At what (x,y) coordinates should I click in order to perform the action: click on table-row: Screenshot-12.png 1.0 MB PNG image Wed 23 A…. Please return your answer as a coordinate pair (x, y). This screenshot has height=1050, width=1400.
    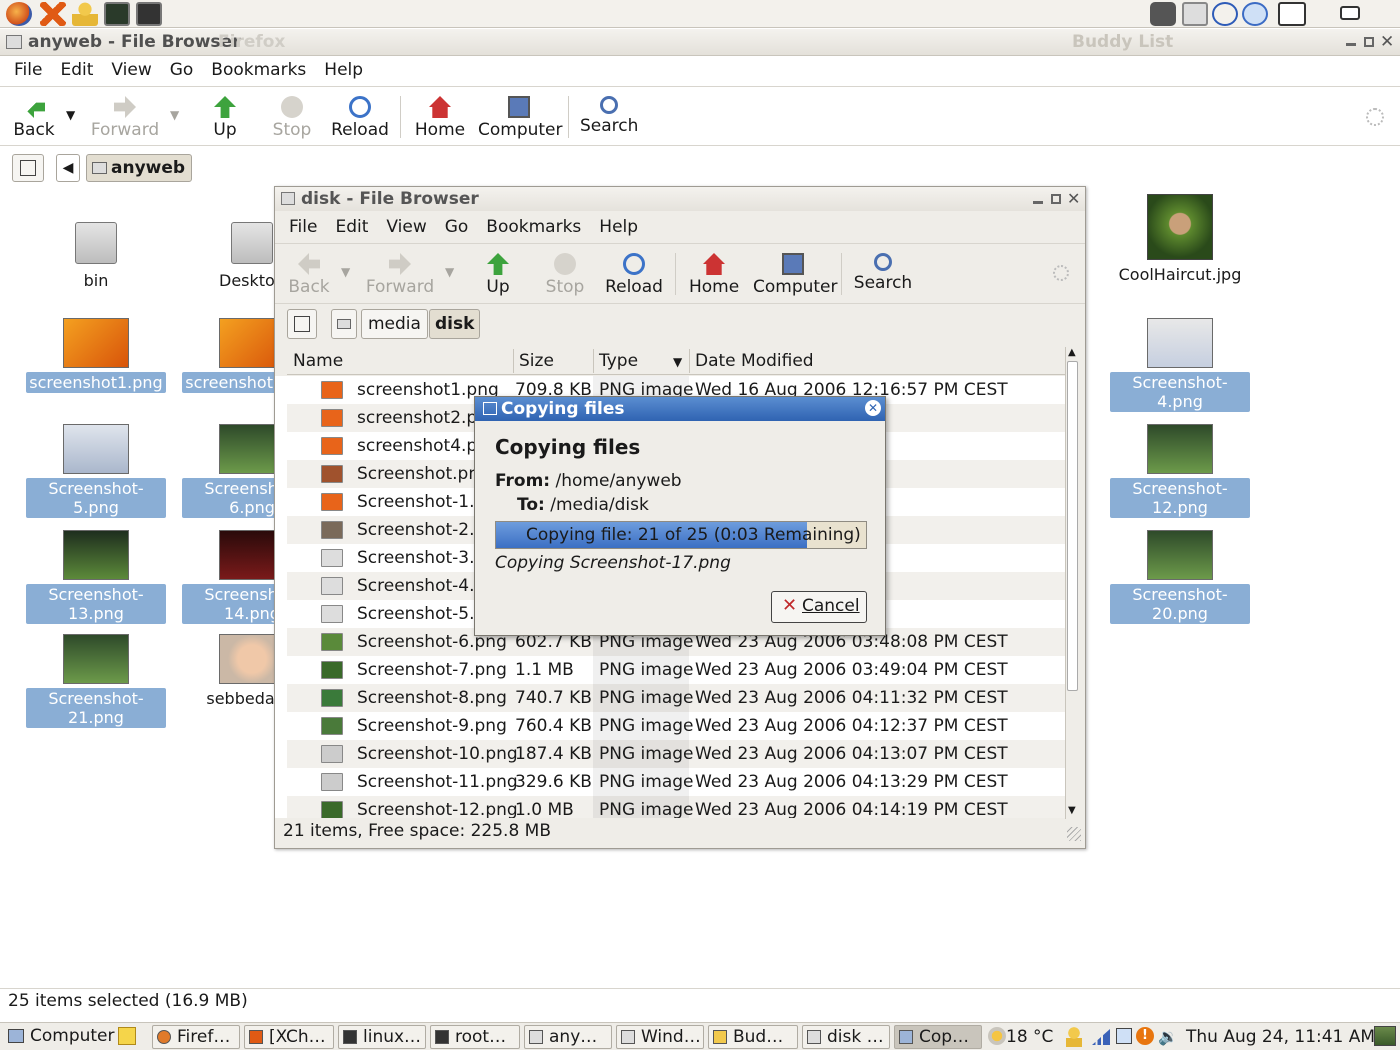
    Looking at the image, I should click on (676, 807).